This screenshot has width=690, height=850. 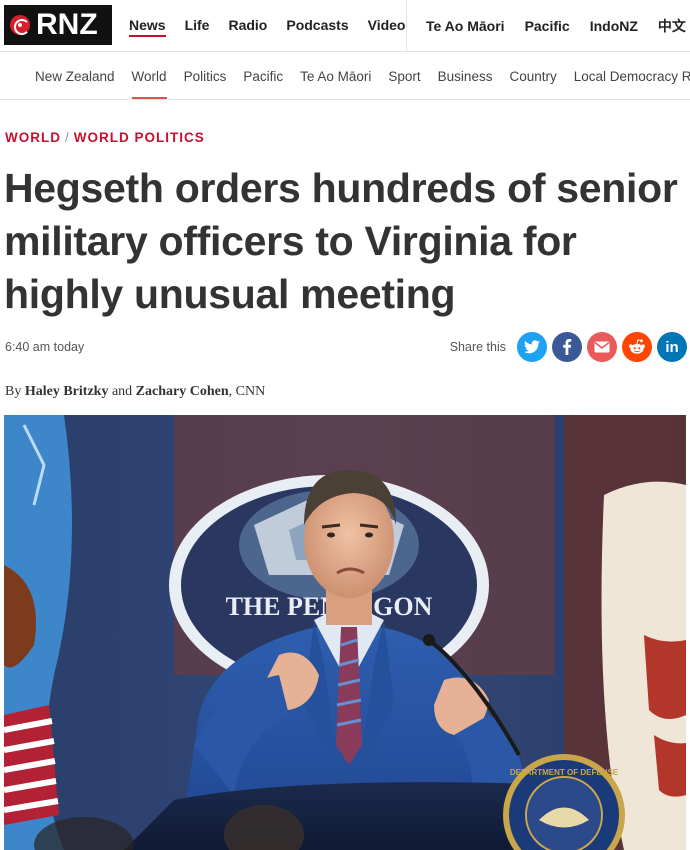 I want to click on secondary-nav: Te Ao Māori Pacific IndoNZ 中文, so click(x=558, y=26).